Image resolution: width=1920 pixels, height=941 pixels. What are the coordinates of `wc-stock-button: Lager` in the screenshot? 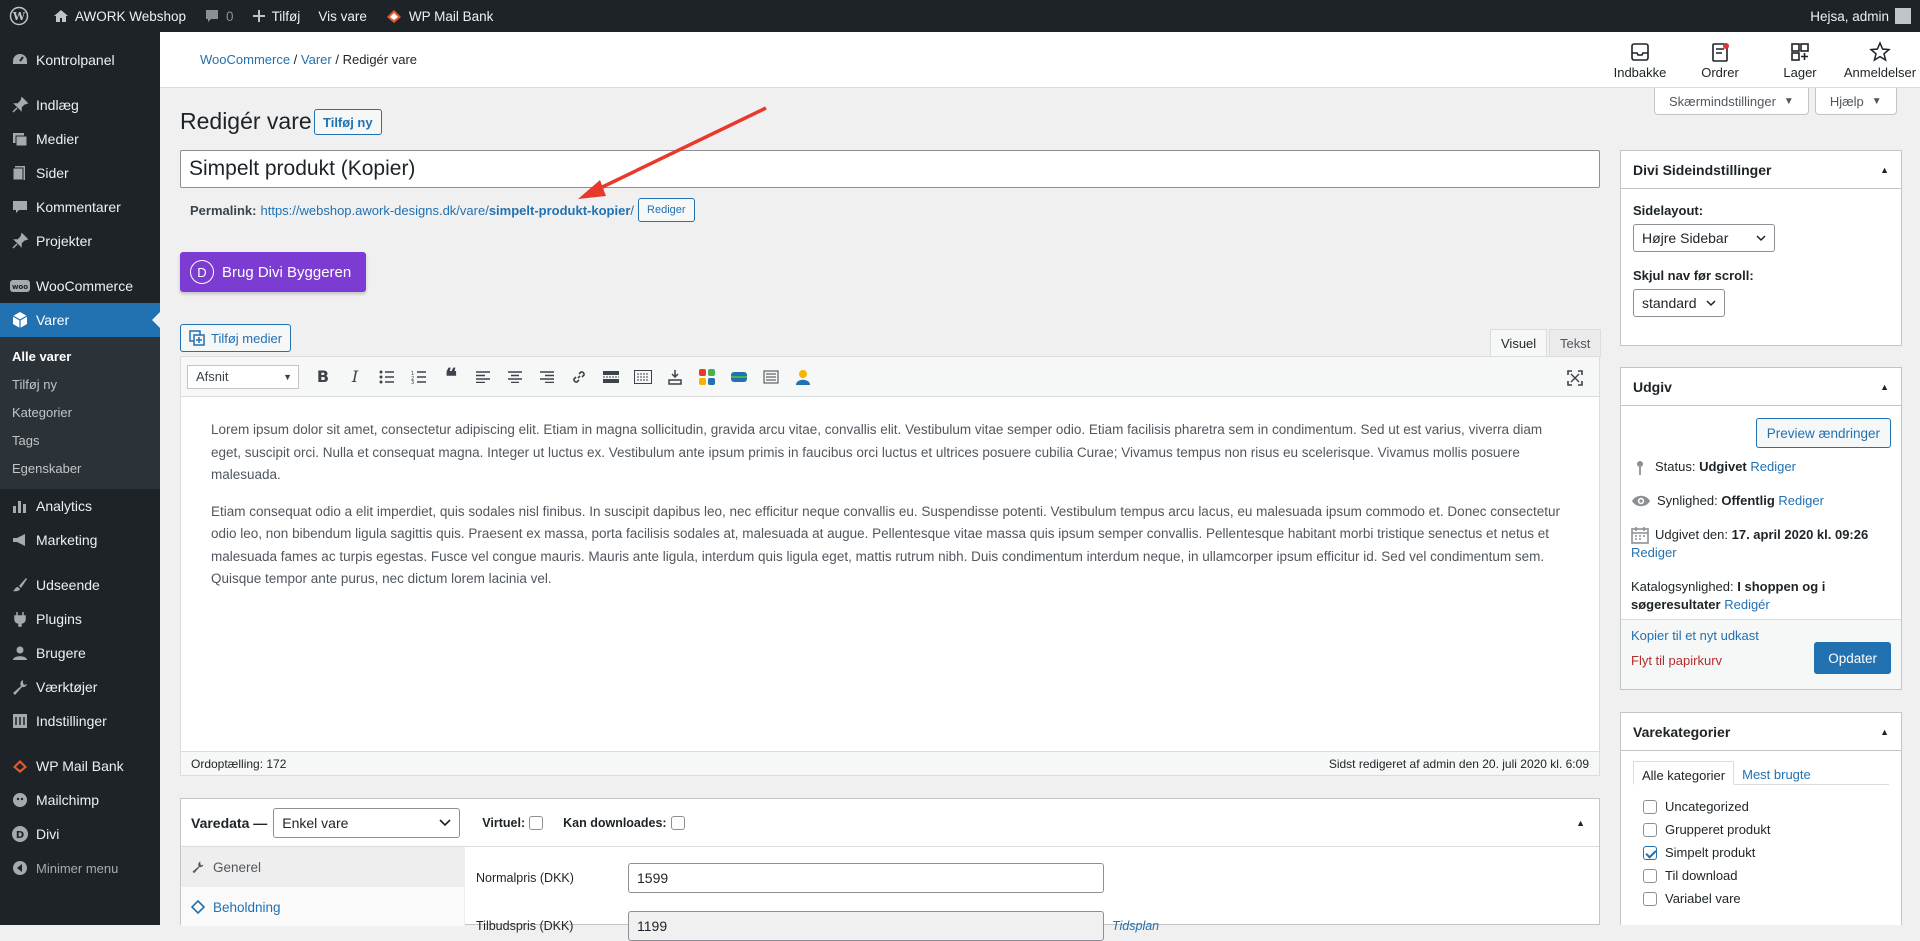 It's located at (1800, 60).